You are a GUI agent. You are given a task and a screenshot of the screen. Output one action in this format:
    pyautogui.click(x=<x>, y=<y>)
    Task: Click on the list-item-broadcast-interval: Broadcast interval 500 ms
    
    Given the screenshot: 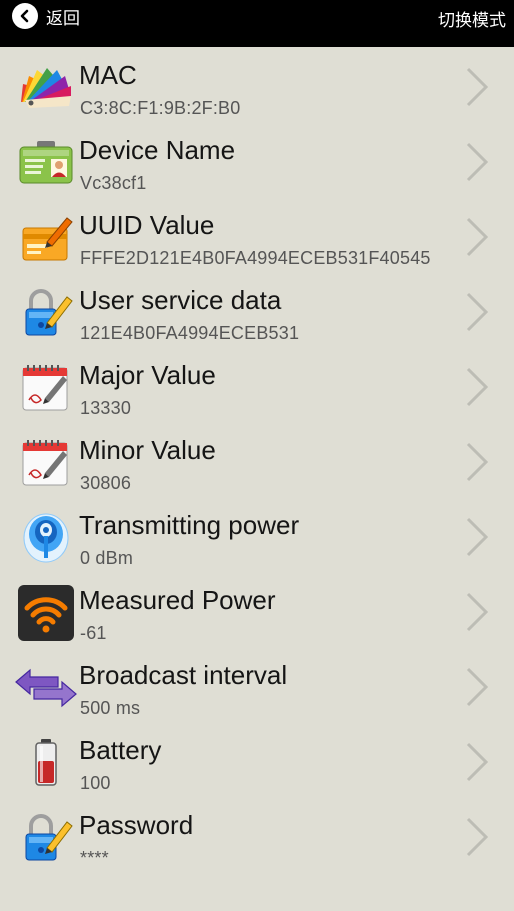 What is the action you would take?
    pyautogui.click(x=257, y=684)
    